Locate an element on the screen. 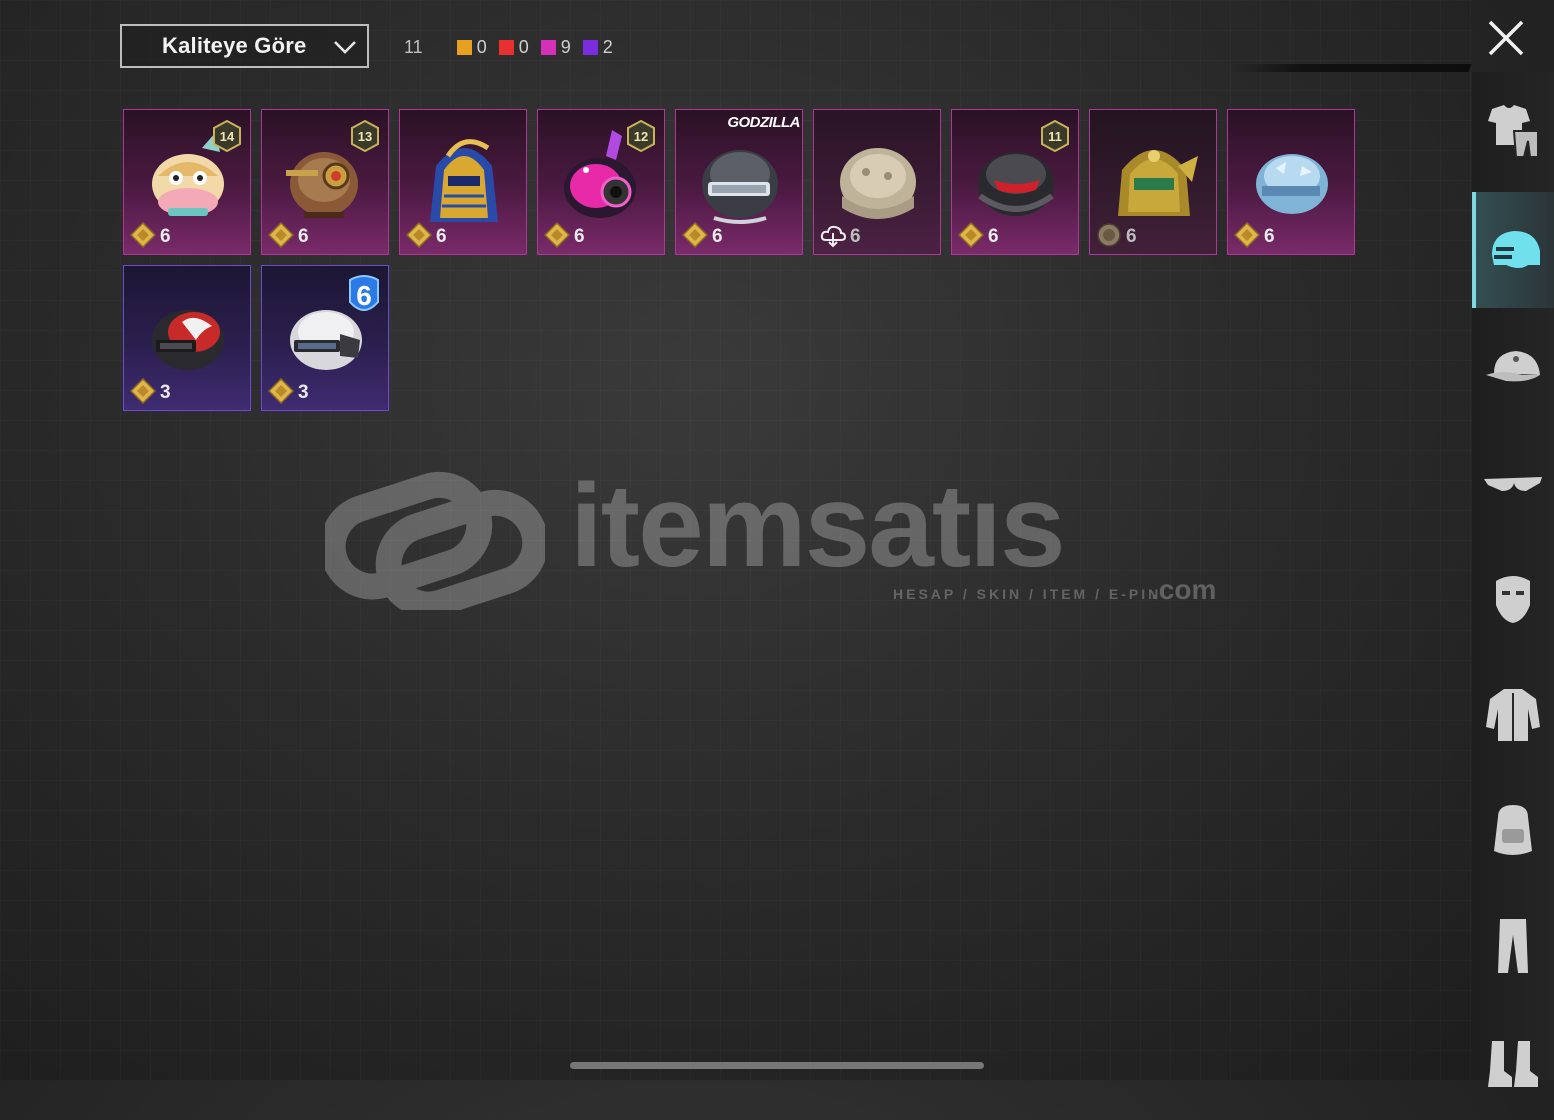  jacket-icon is located at coordinates (1513, 715).